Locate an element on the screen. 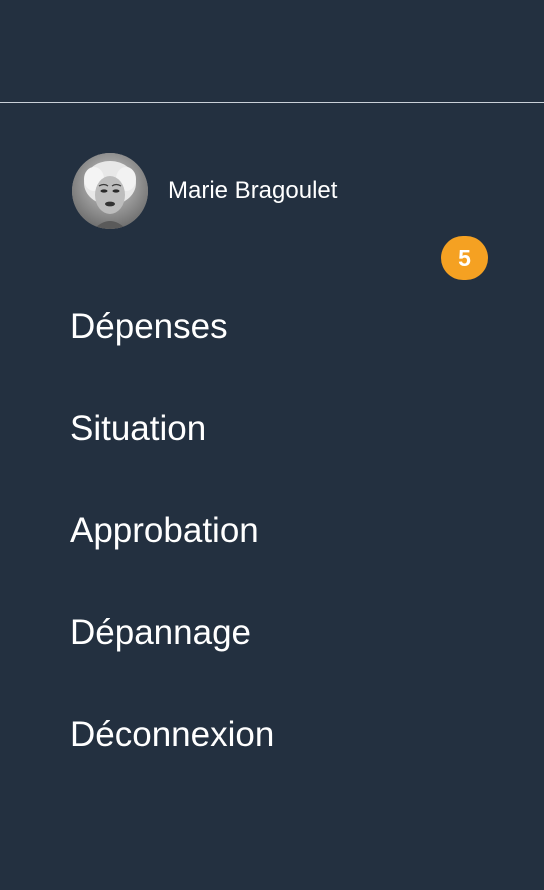 This screenshot has width=544, height=890. header-divider is located at coordinates (272, 102).